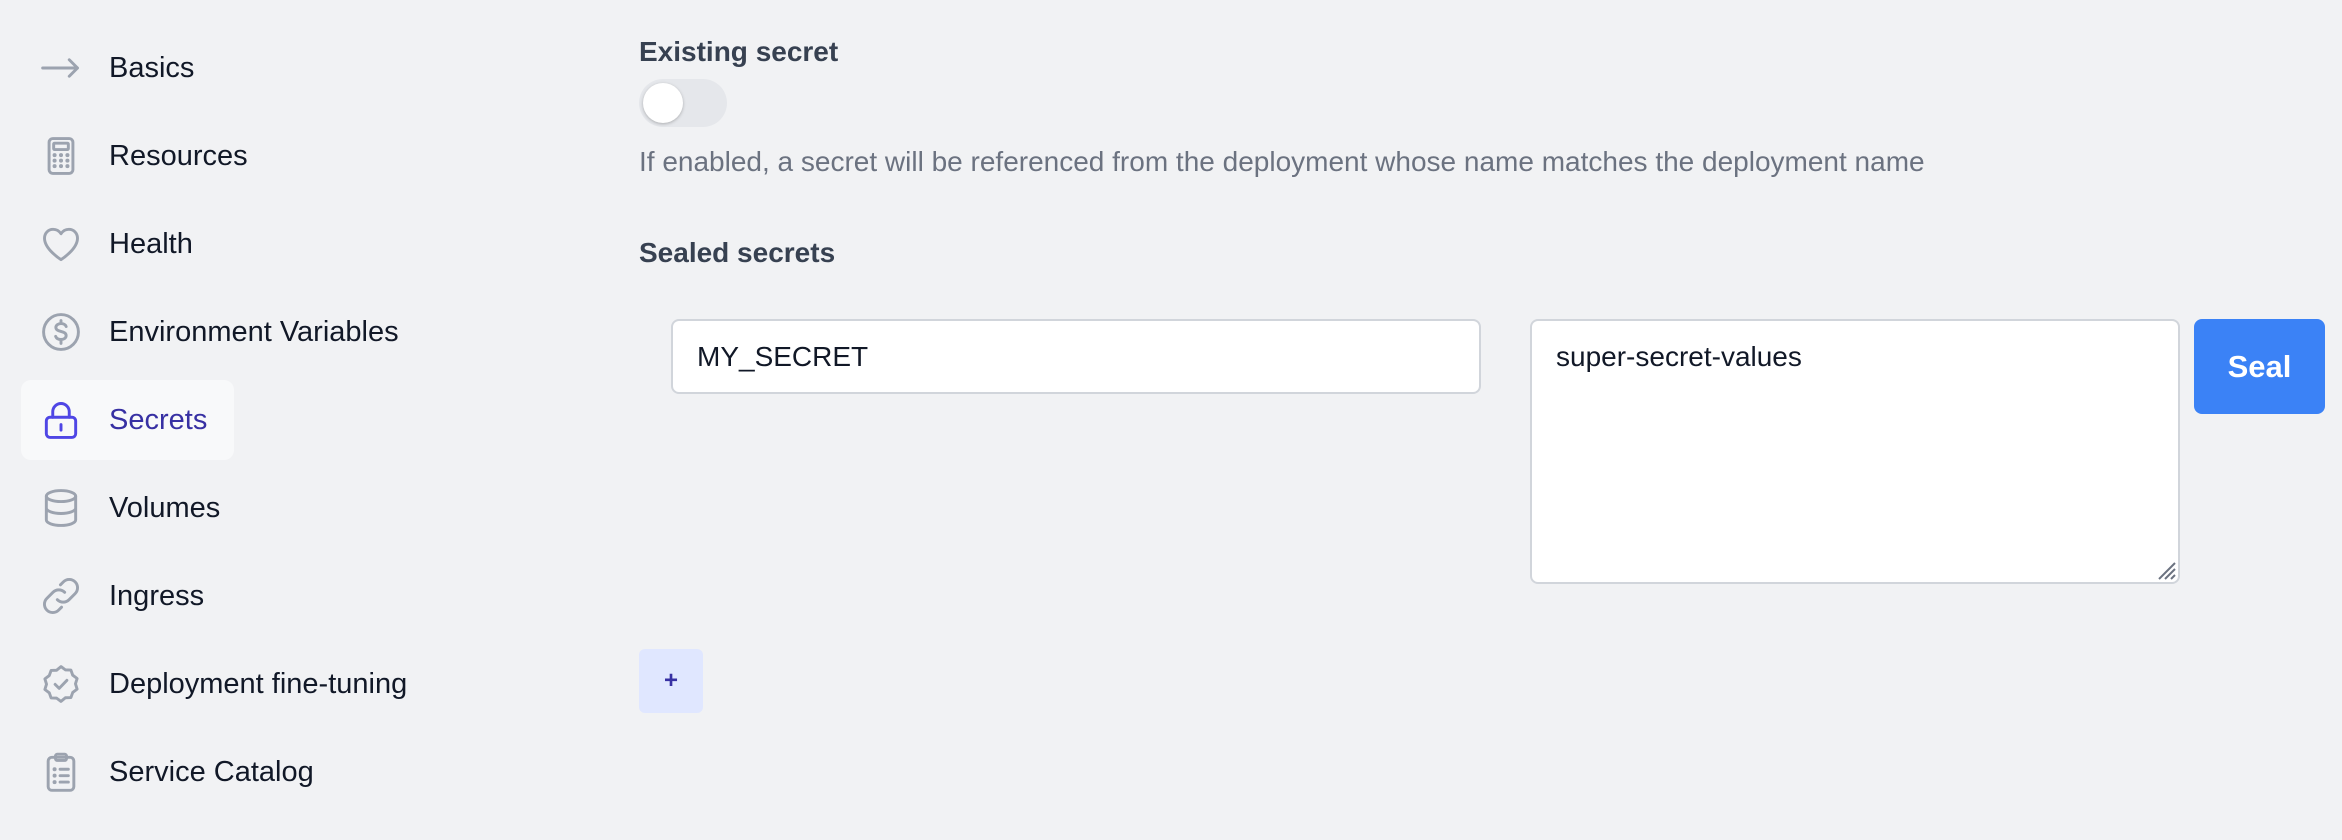  What do you see at coordinates (61, 156) in the screenshot?
I see `calculator-icon` at bounding box center [61, 156].